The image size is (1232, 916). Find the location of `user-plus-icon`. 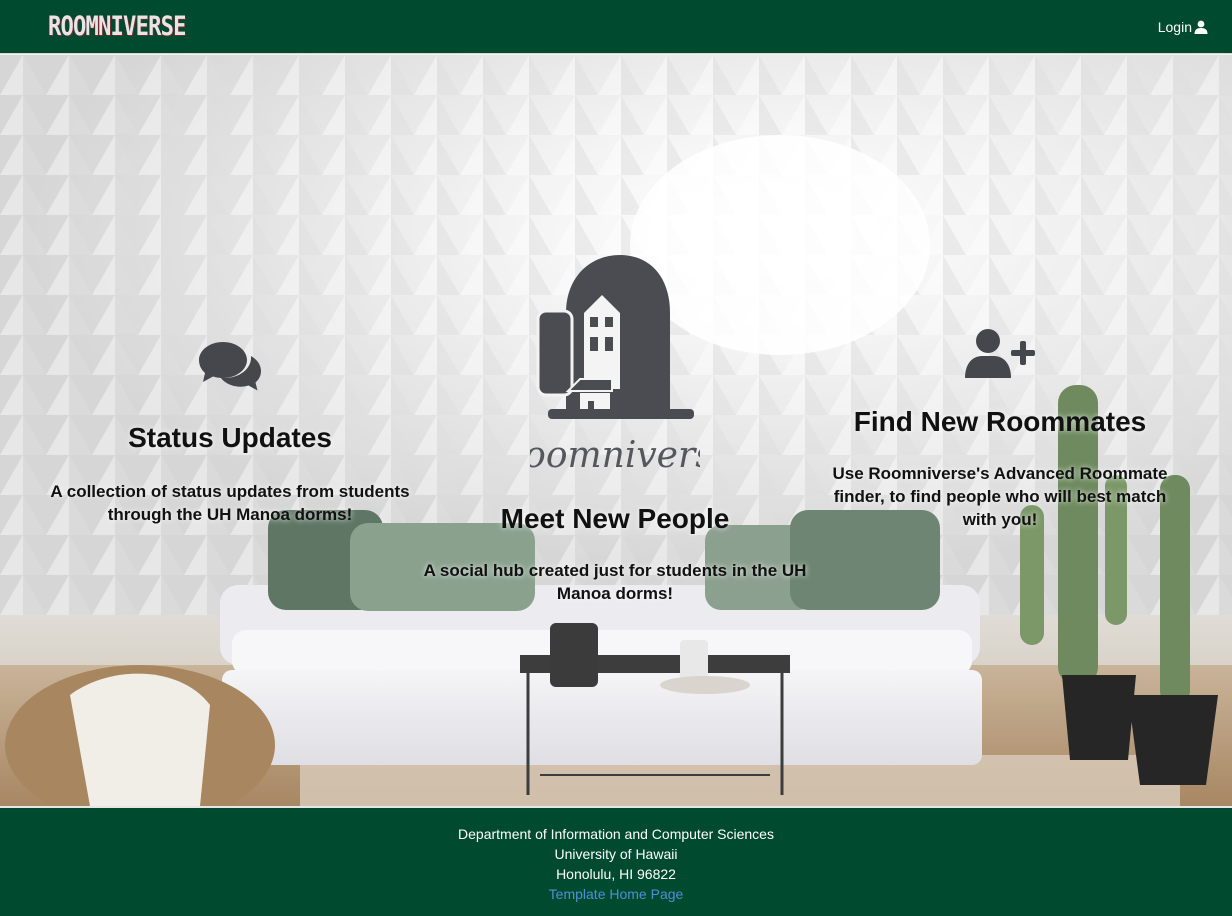

user-plus-icon is located at coordinates (1000, 353).